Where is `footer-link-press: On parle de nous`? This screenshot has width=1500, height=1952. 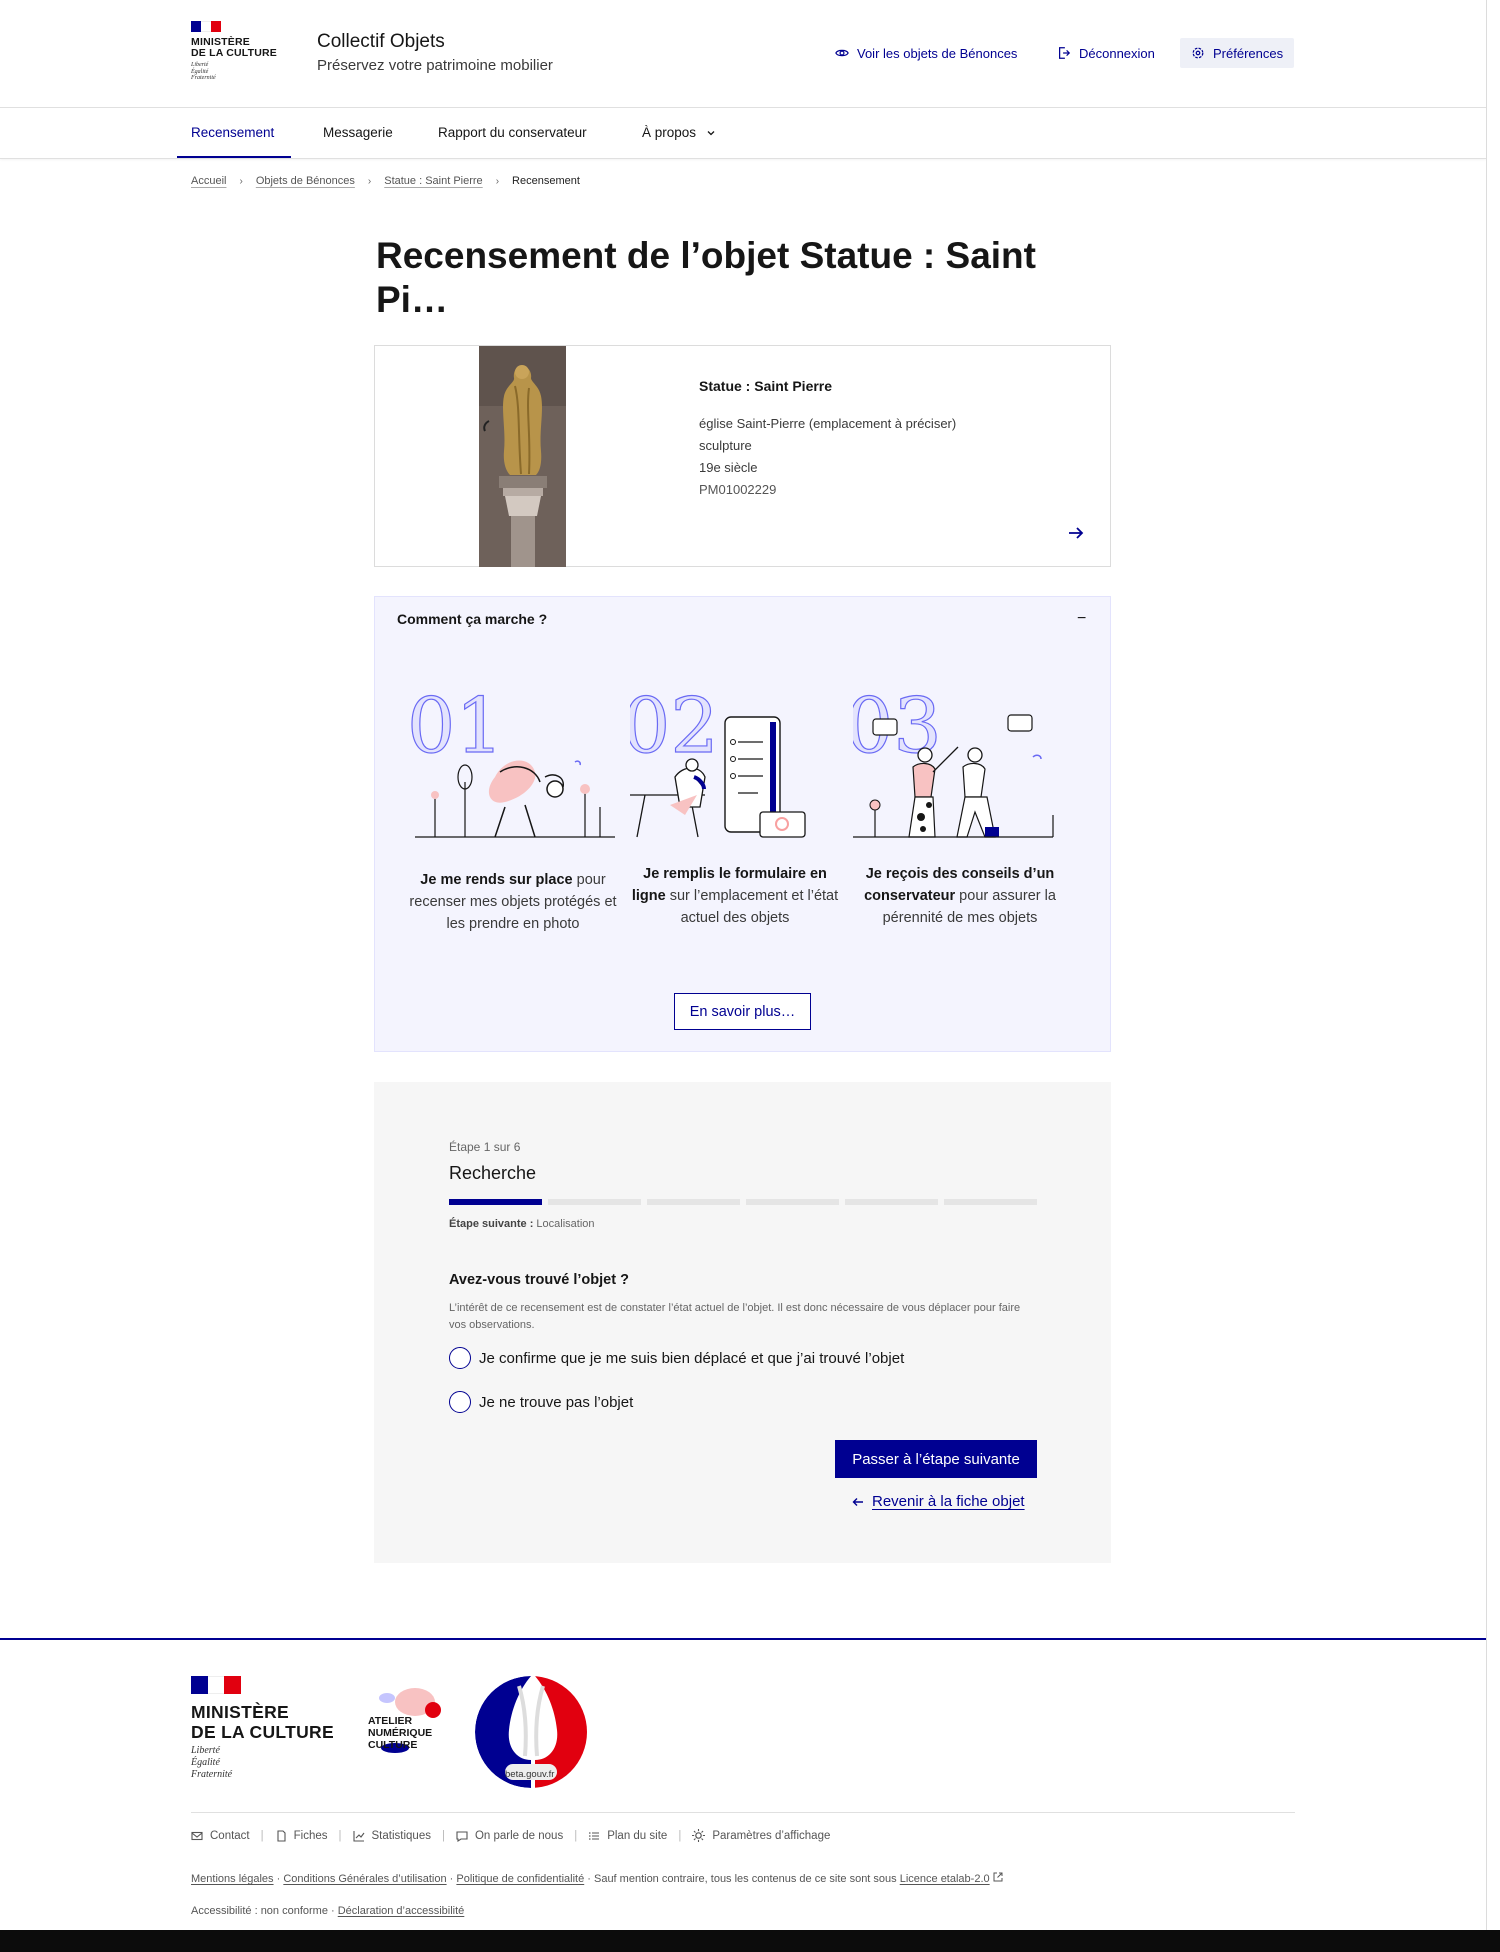 footer-link-press: On parle de nous is located at coordinates (509, 1836).